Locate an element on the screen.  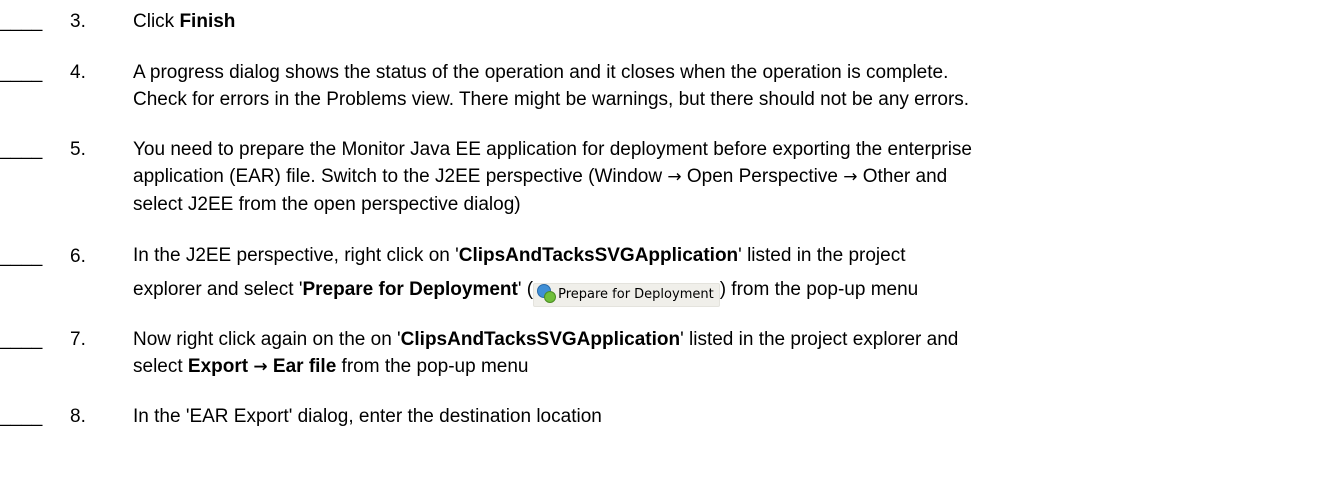
step-number: 4. is located at coordinates (78, 72).